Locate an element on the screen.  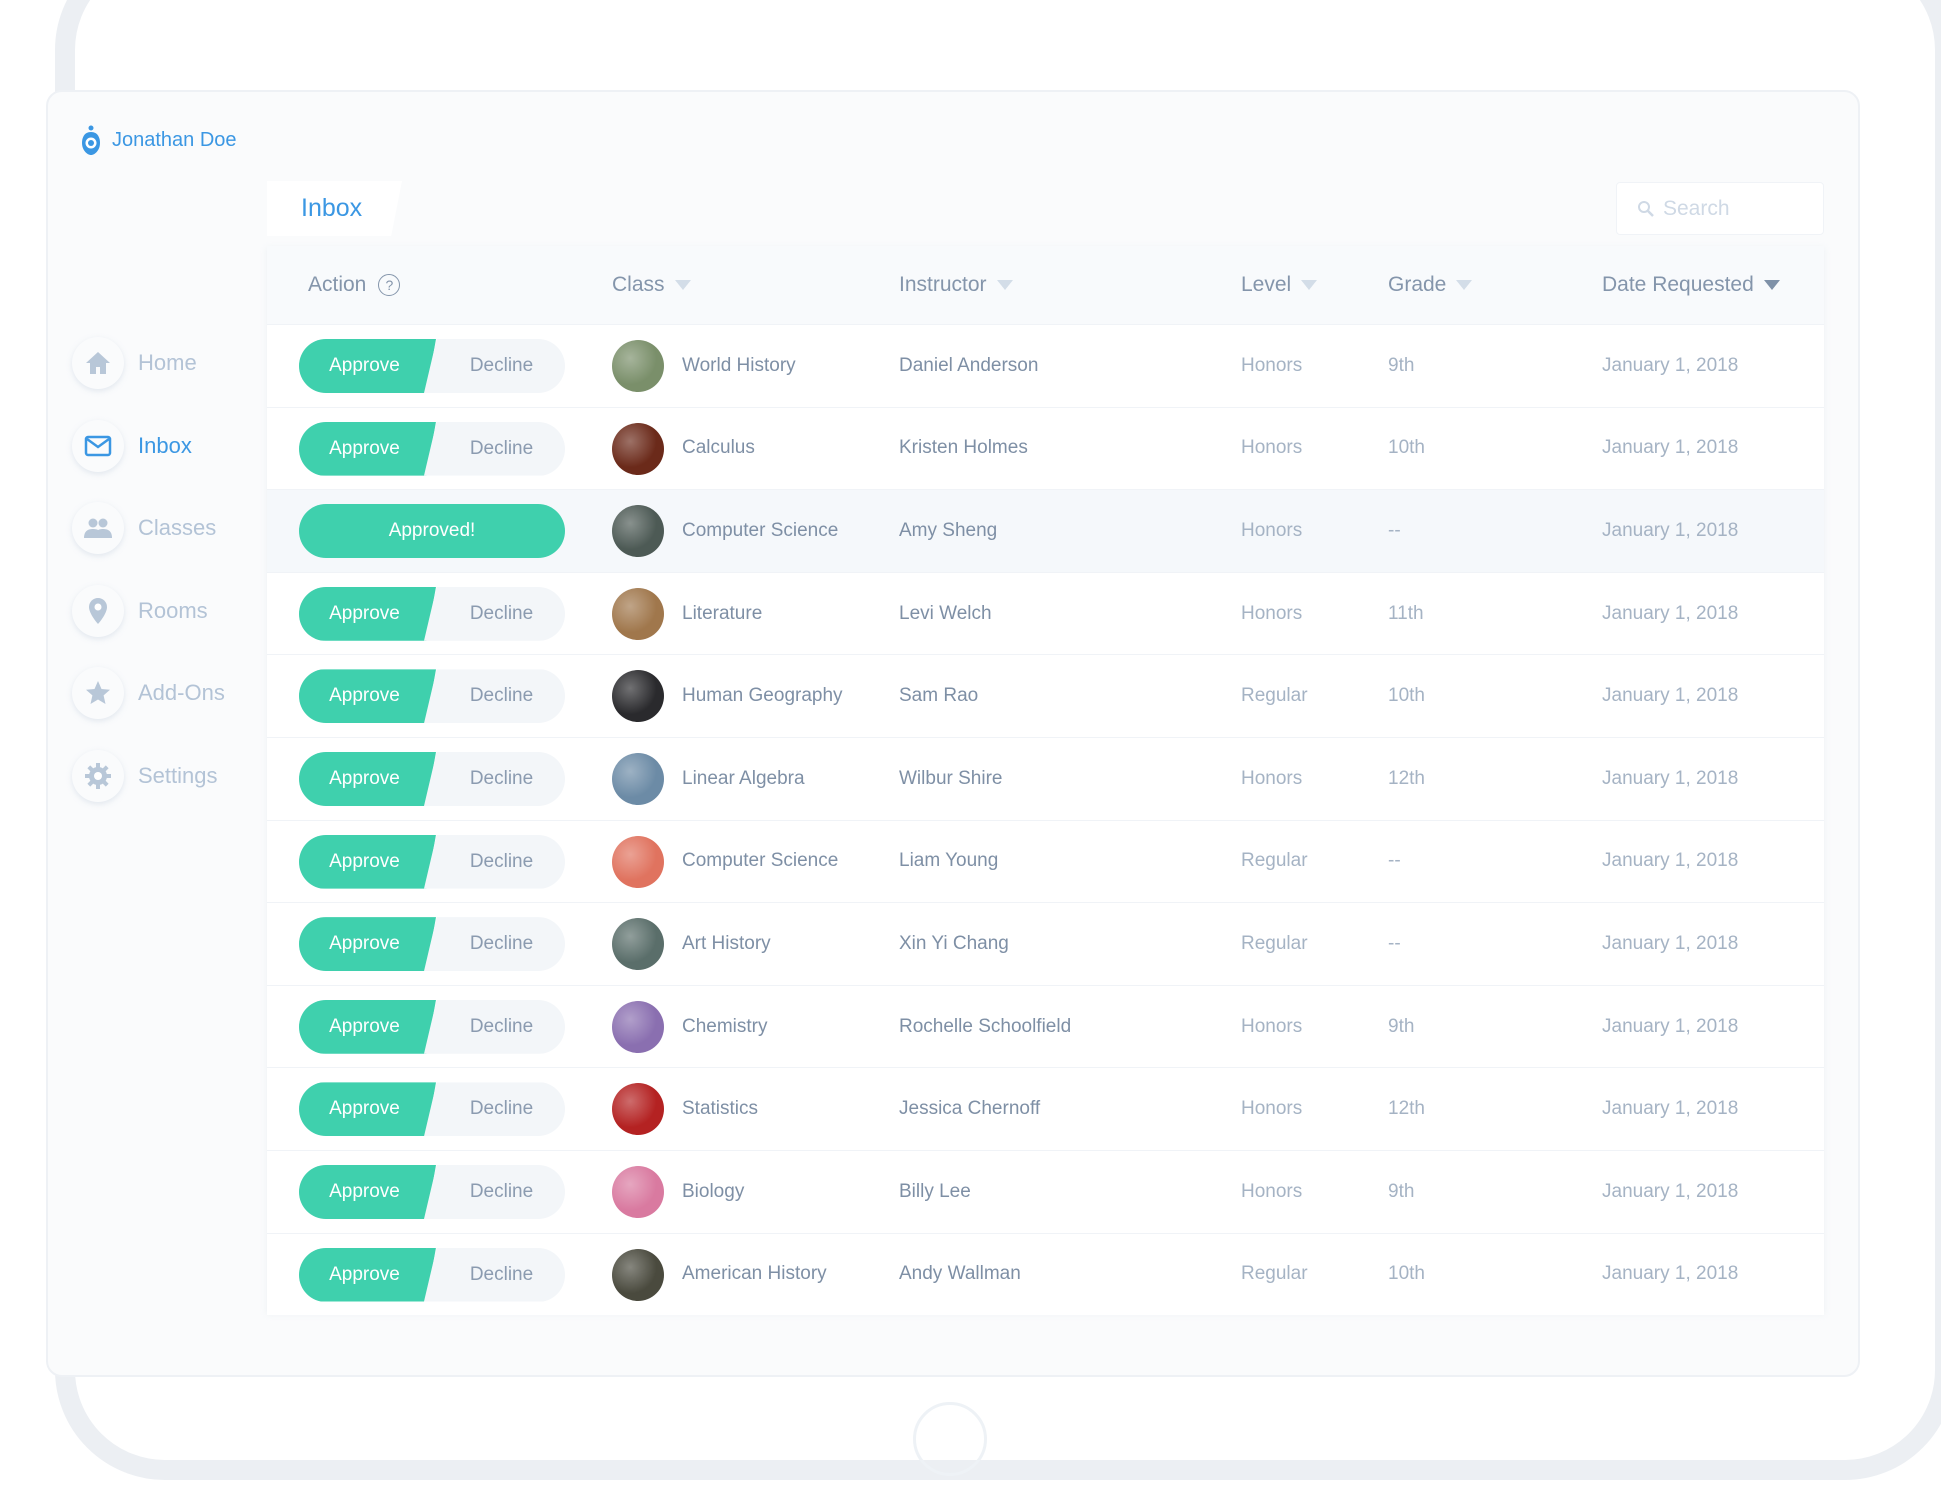
sidebar-item-rooms: Rooms is located at coordinates (148, 611).